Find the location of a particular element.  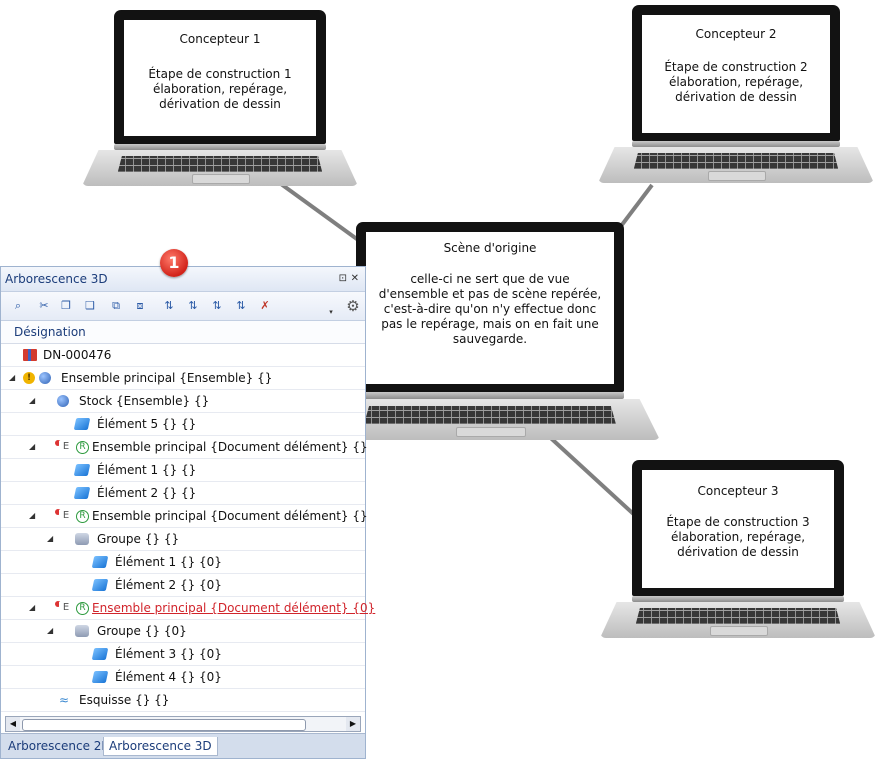

tree-row-label: Élément 4 {} {0} is located at coordinates (168, 677).